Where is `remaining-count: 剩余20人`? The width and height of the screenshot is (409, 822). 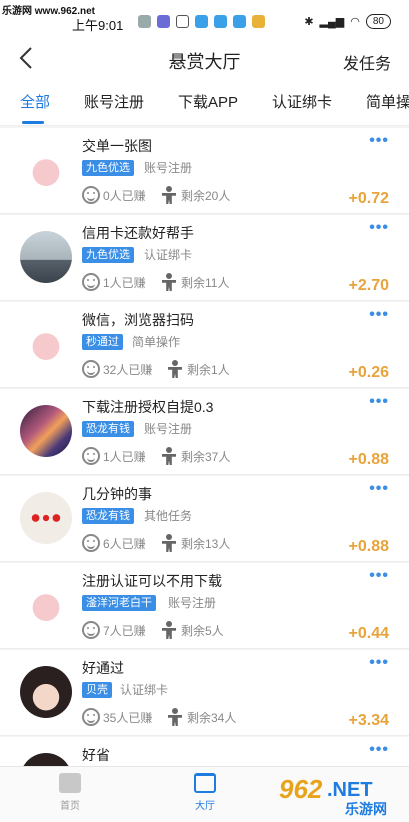 remaining-count: 剩余20人 is located at coordinates (195, 195).